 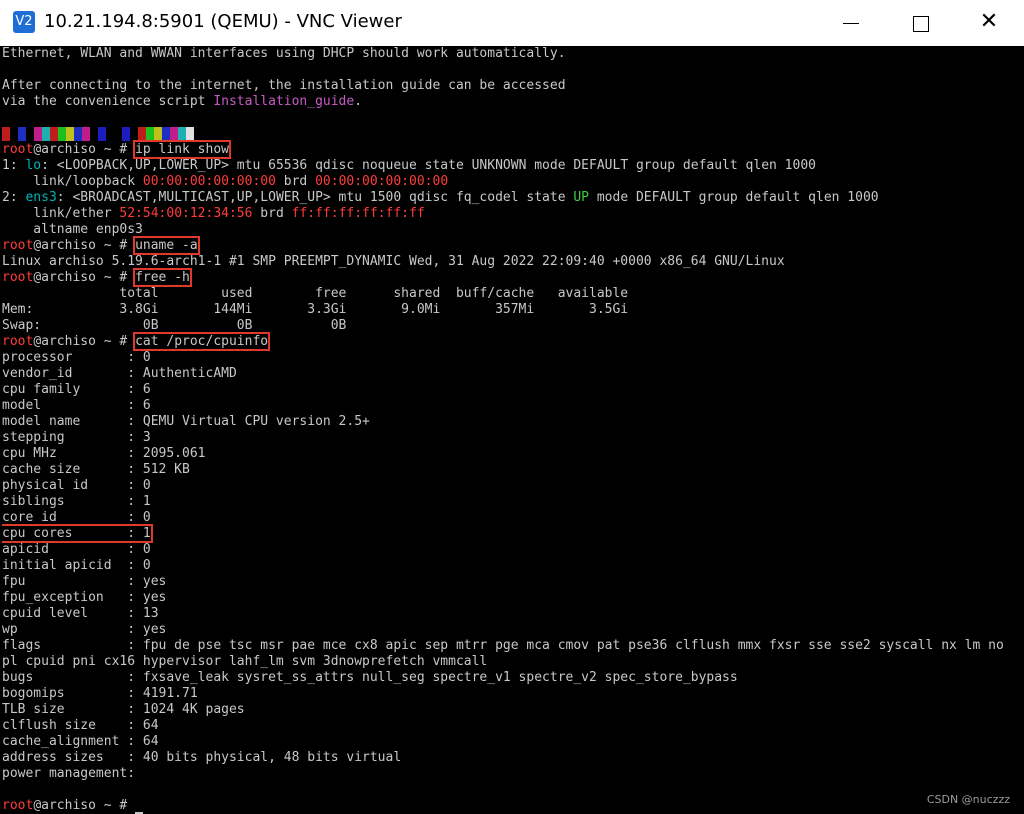 I want to click on maximize-button, so click(x=921, y=23).